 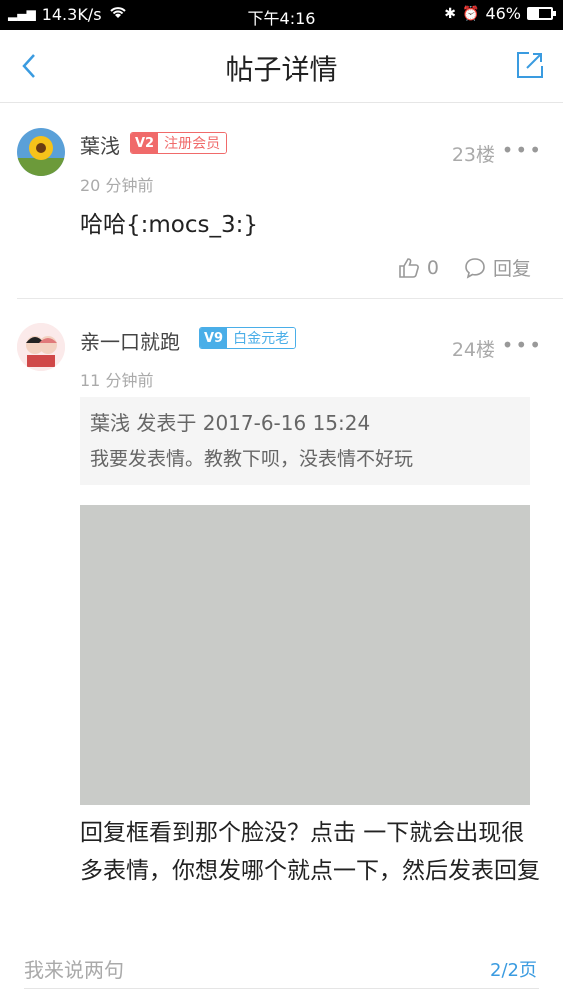 I want to click on bluetooth-icon: ✱, so click(x=450, y=13).